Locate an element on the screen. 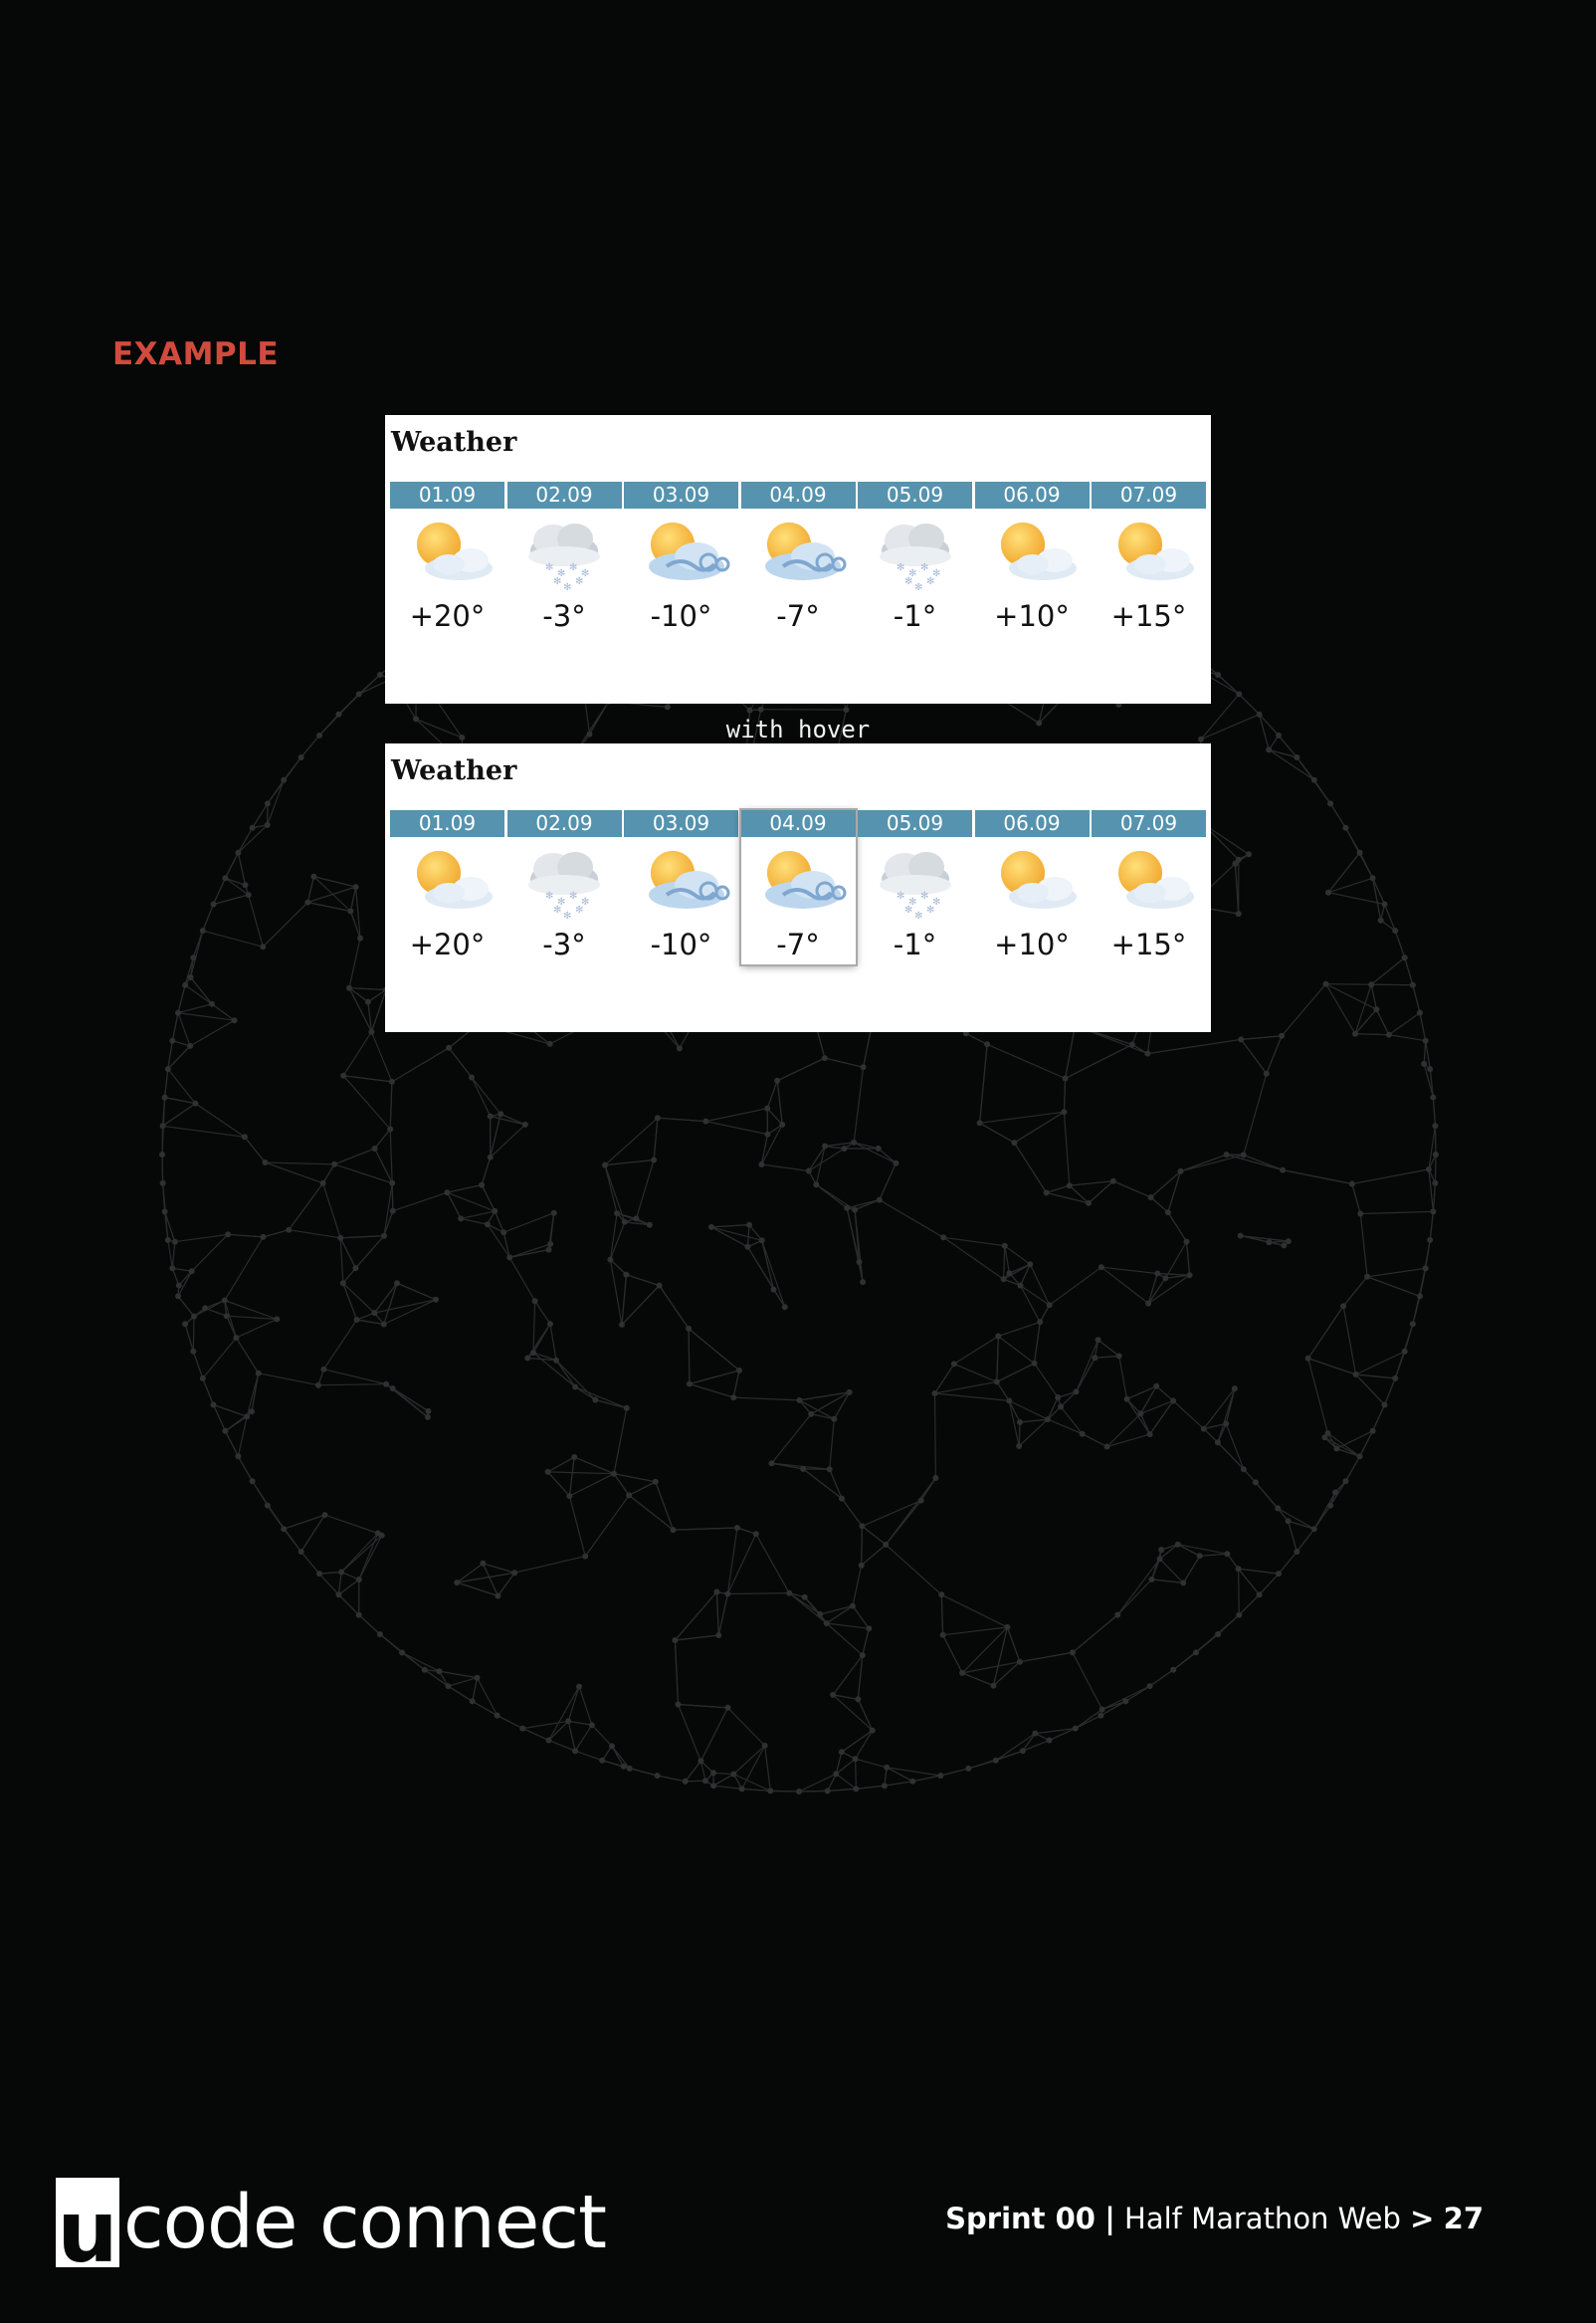  page-number: 27 is located at coordinates (1463, 2218).